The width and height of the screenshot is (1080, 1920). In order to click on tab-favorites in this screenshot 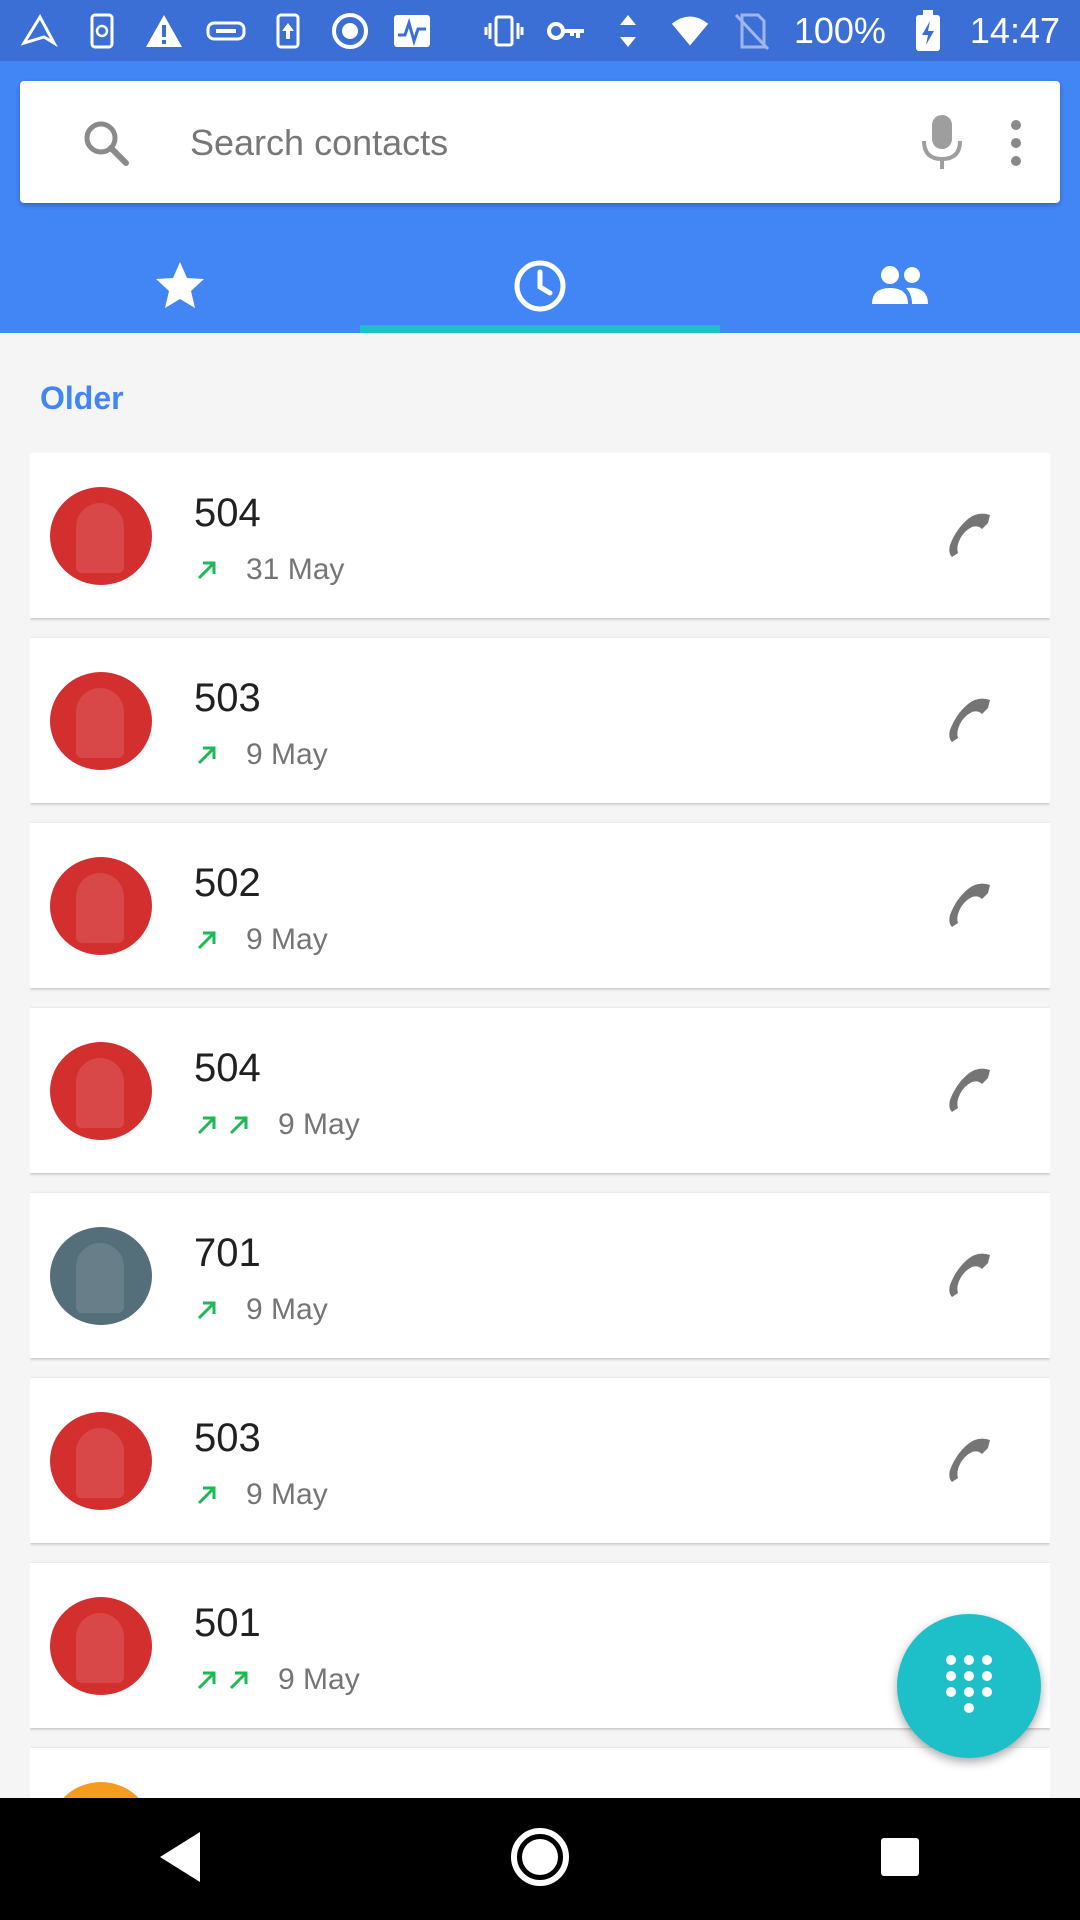, I will do `click(180, 288)`.